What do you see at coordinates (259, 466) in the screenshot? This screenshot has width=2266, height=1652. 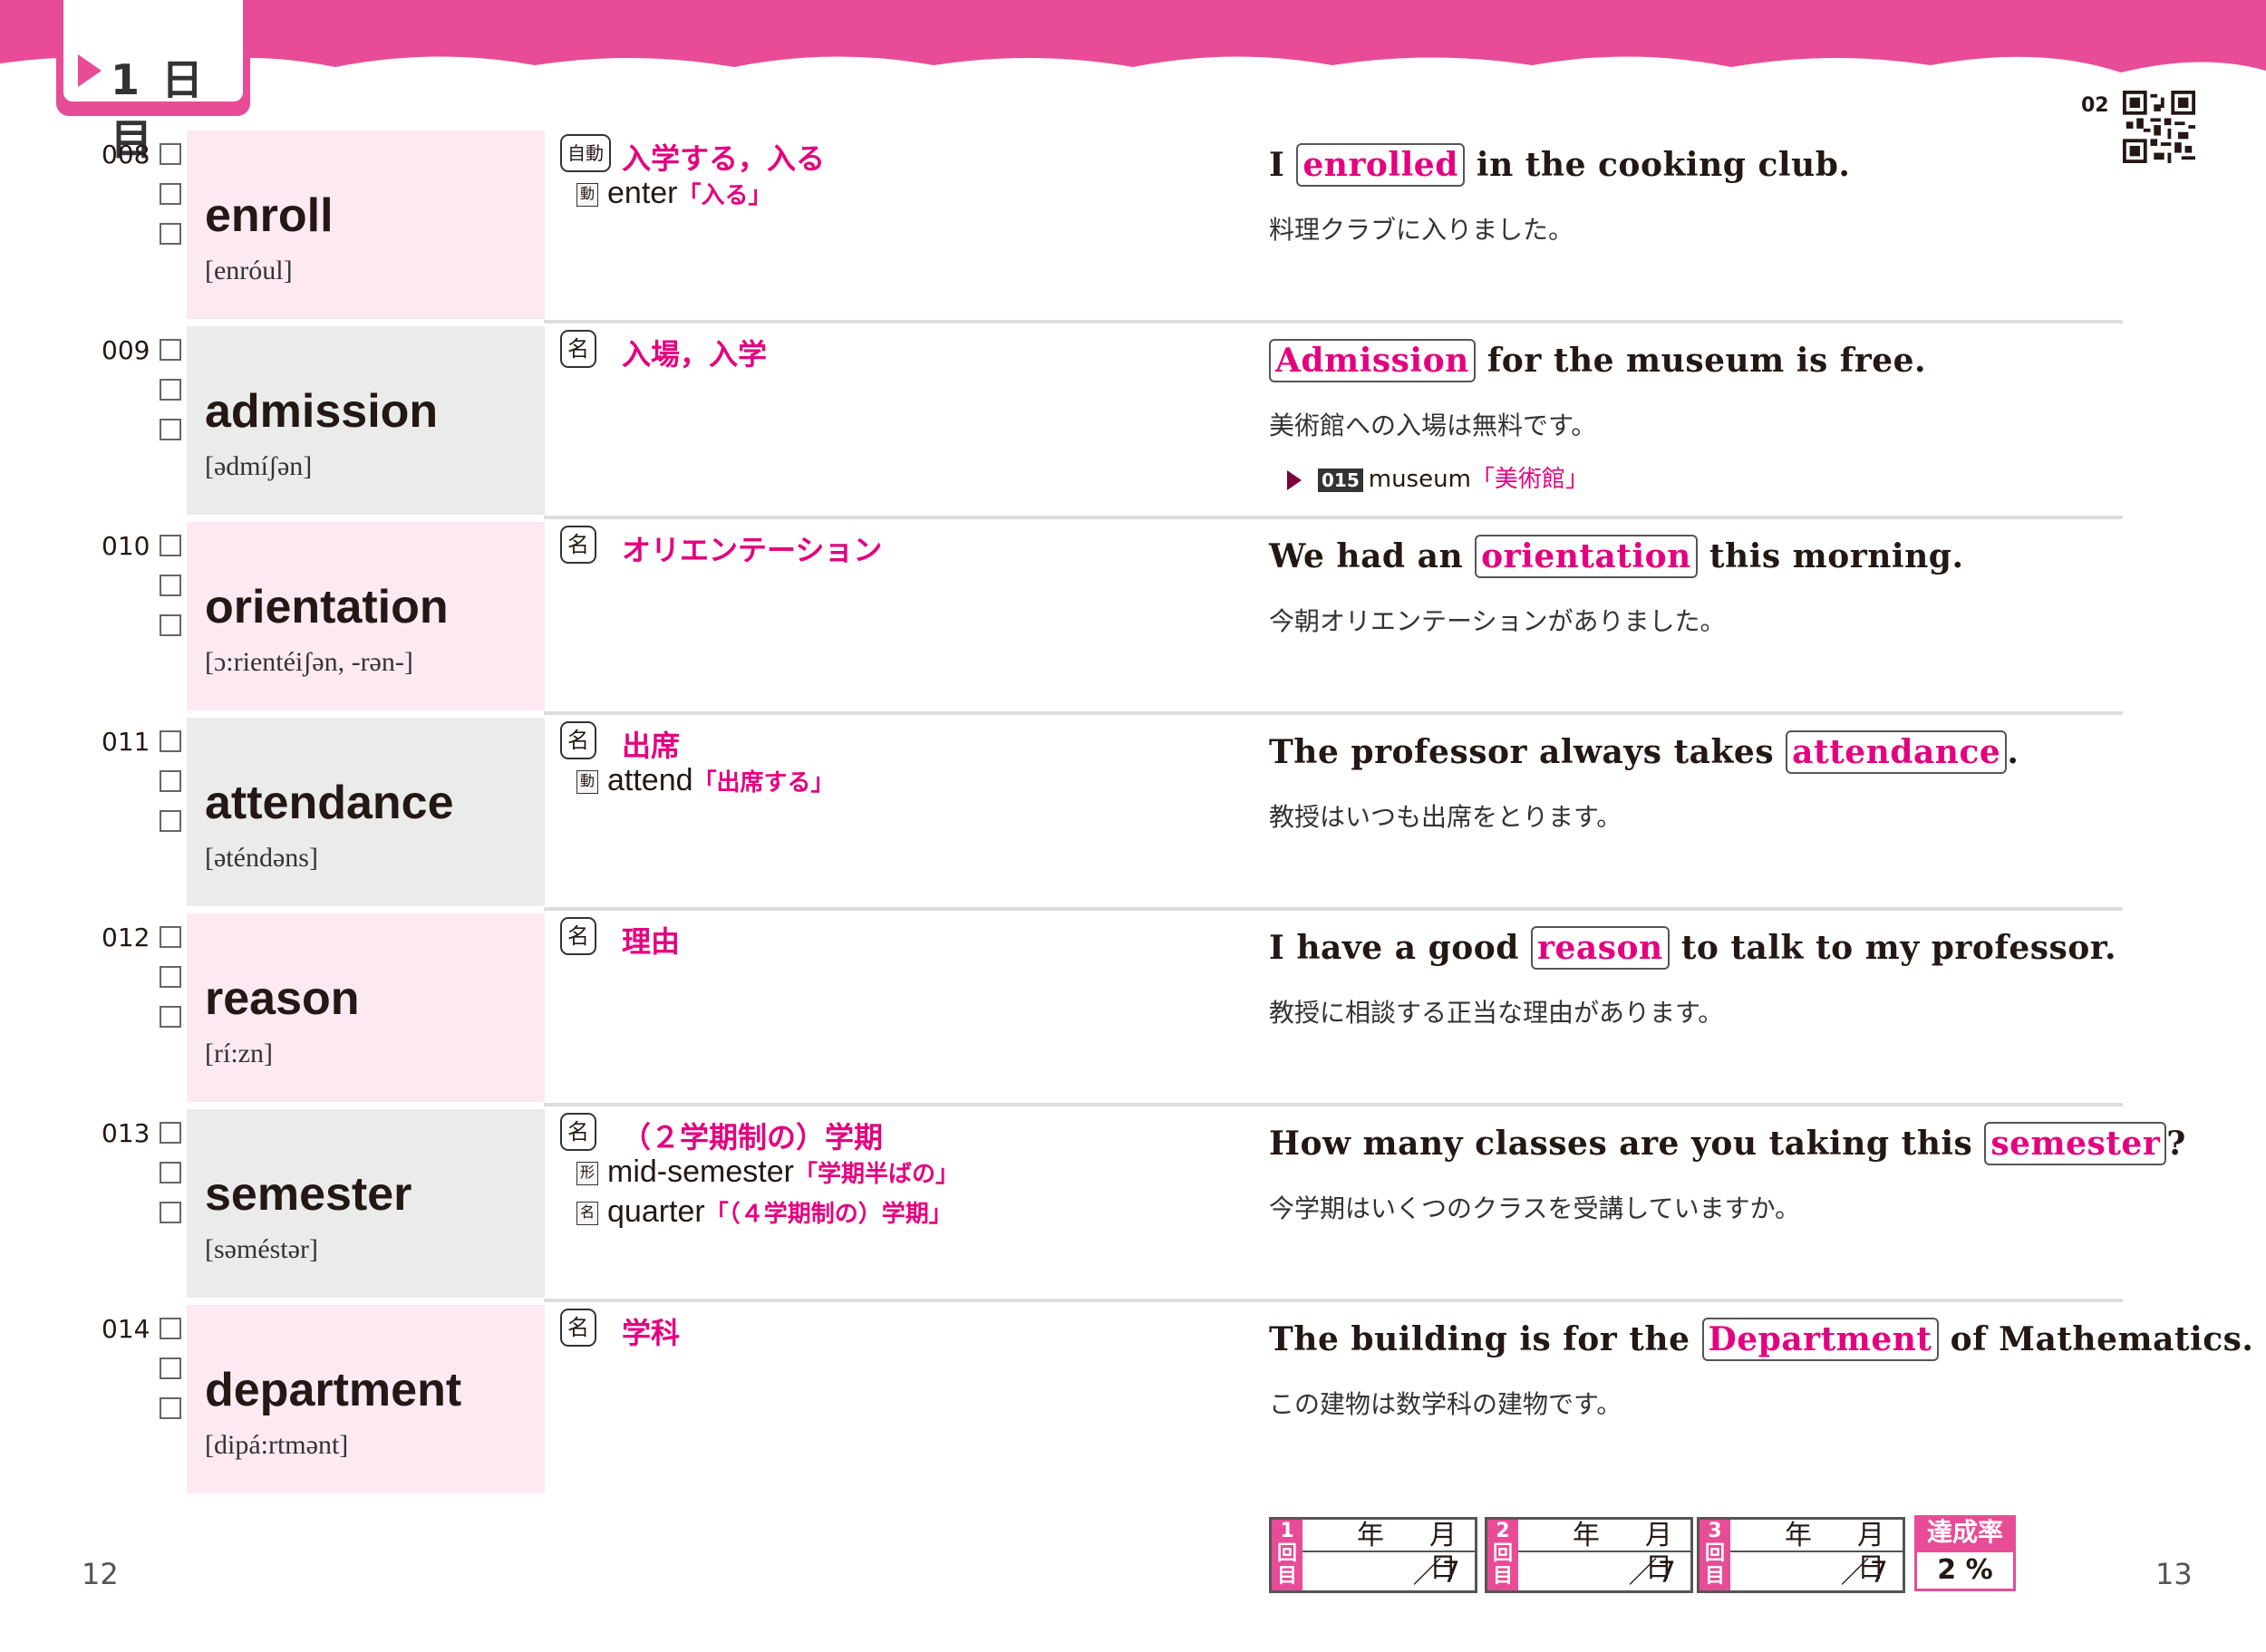 I see `pronunciation: [ədmíʃən]` at bounding box center [259, 466].